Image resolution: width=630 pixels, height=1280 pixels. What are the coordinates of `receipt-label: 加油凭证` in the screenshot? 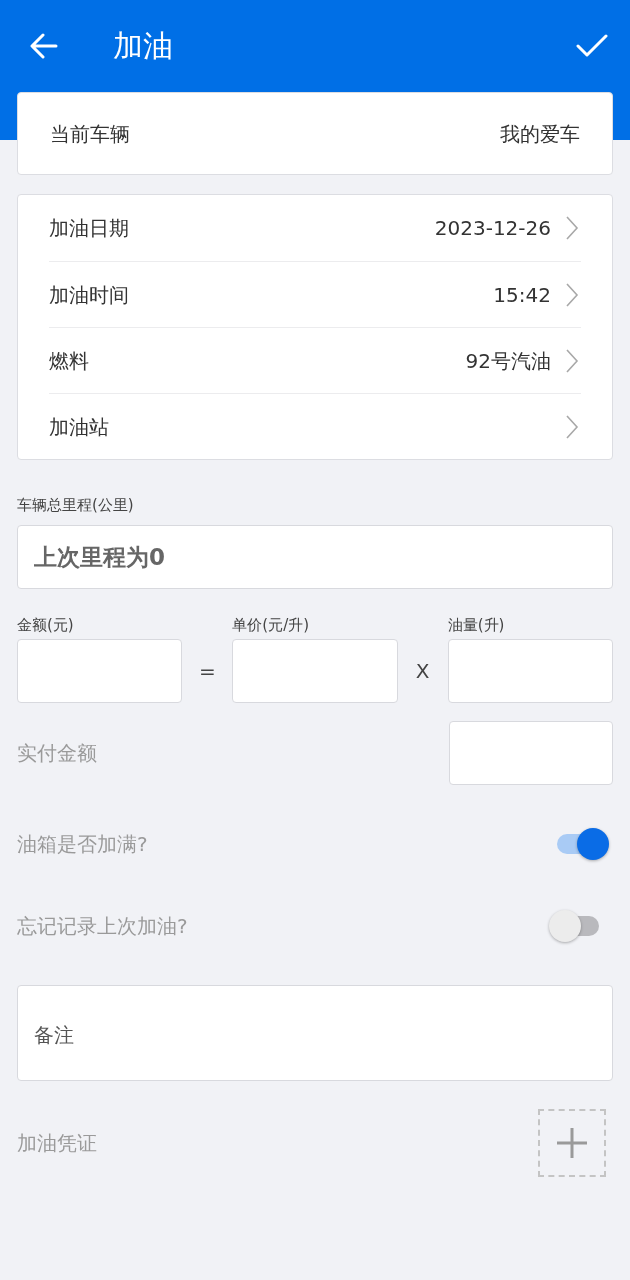 It's located at (57, 1143).